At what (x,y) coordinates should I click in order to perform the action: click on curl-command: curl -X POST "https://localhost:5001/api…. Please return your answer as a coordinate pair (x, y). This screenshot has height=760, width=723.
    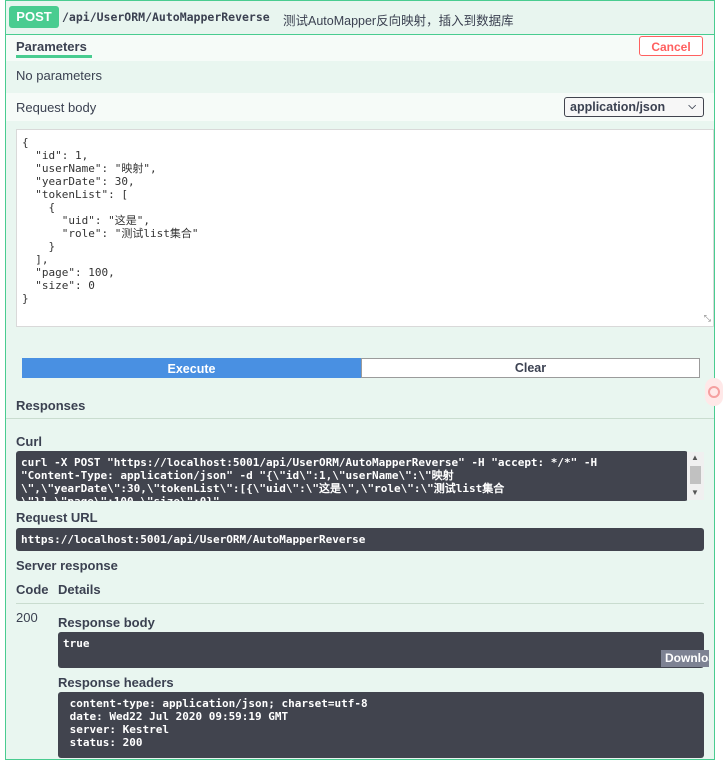
    Looking at the image, I should click on (352, 476).